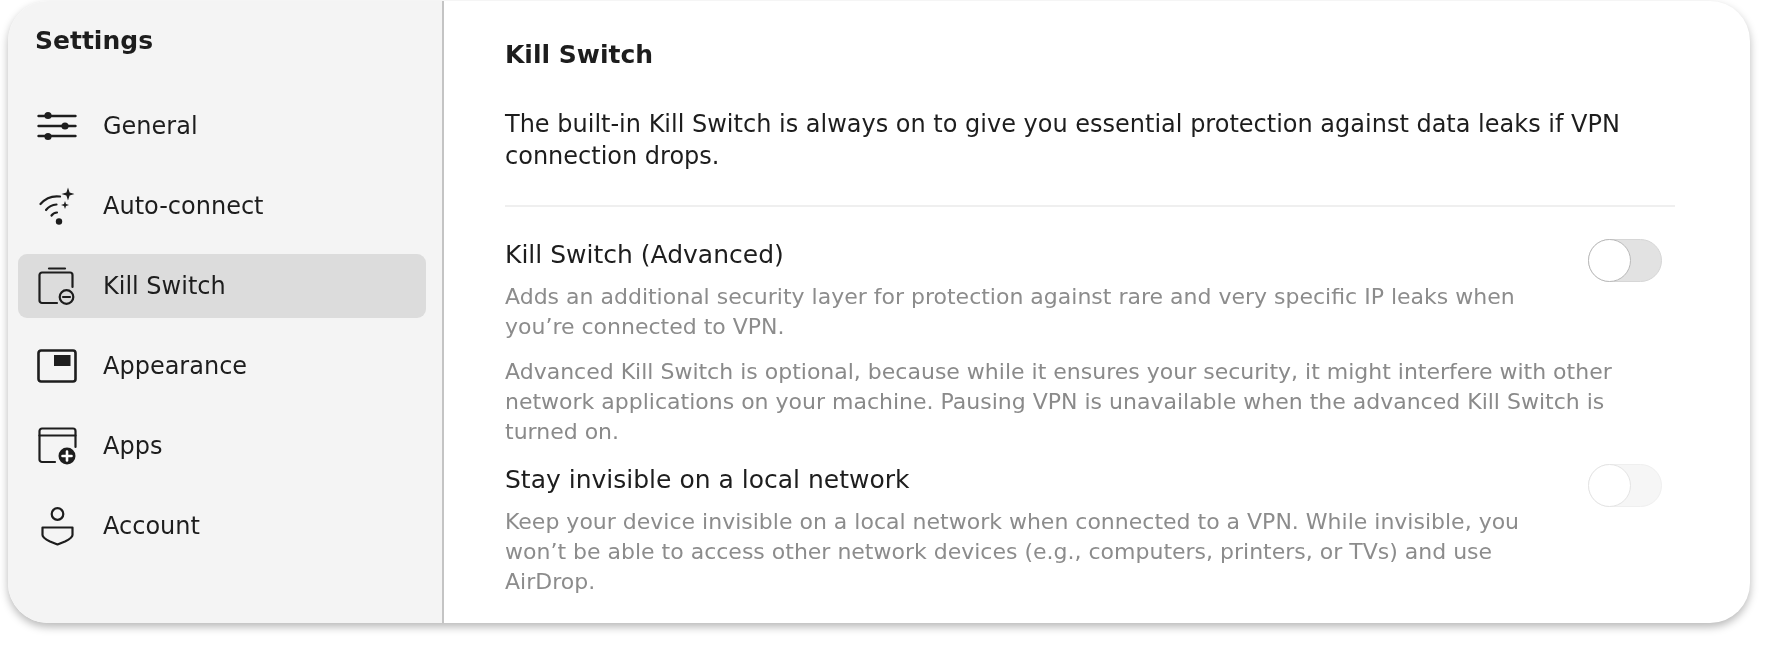 Image resolution: width=1766 pixels, height=646 pixels. Describe the element at coordinates (94, 41) in the screenshot. I see `sidebar-title: Settings` at that location.